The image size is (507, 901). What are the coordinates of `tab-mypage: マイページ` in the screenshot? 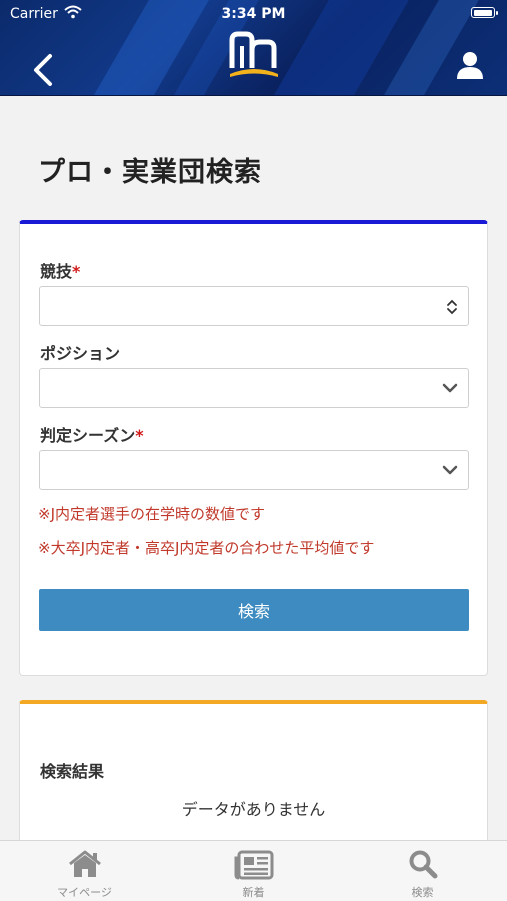 It's located at (84, 871).